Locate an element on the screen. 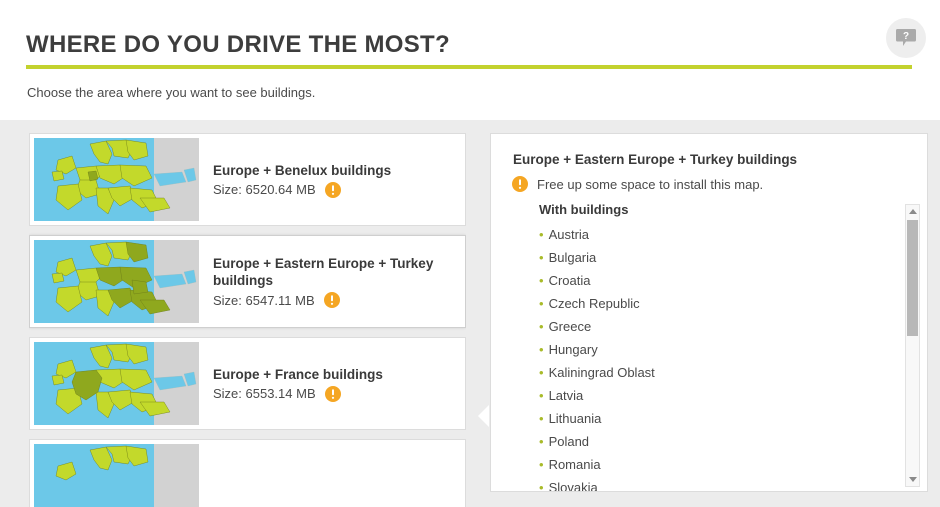 The width and height of the screenshot is (940, 507). list-item: • Hungary is located at coordinates (624, 349).